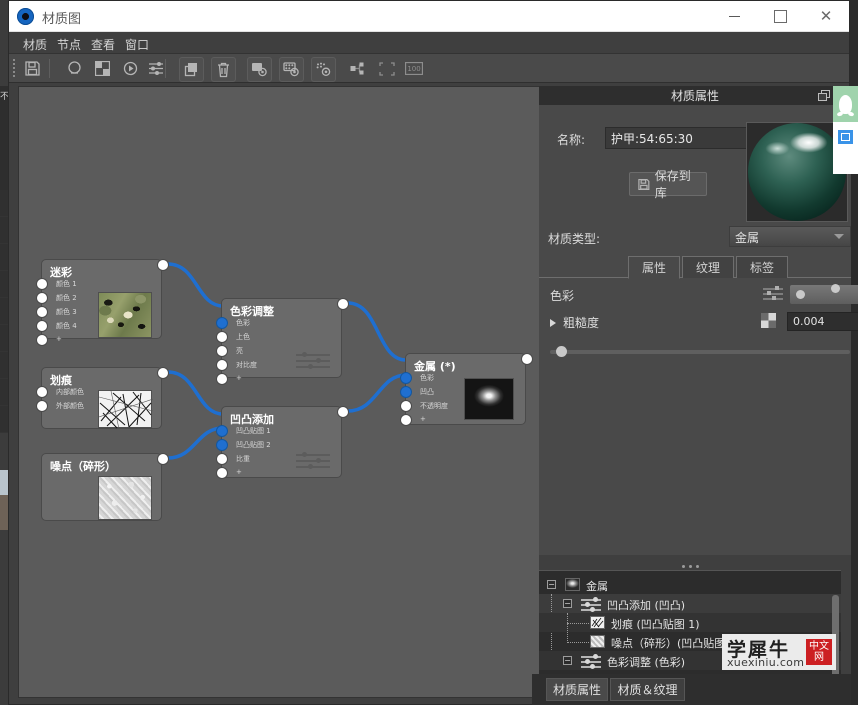  I want to click on svg-text: 100, so click(413, 69).